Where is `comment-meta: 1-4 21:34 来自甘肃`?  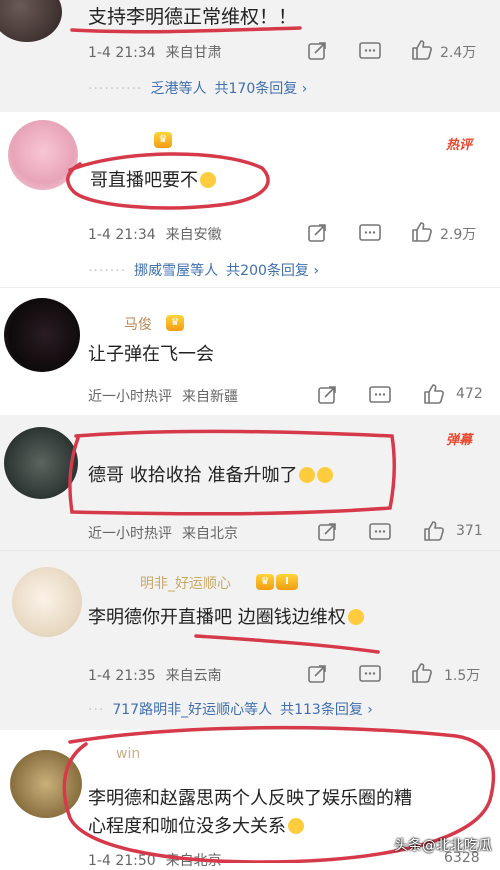 comment-meta: 1-4 21:34 来自甘肃 is located at coordinates (155, 52).